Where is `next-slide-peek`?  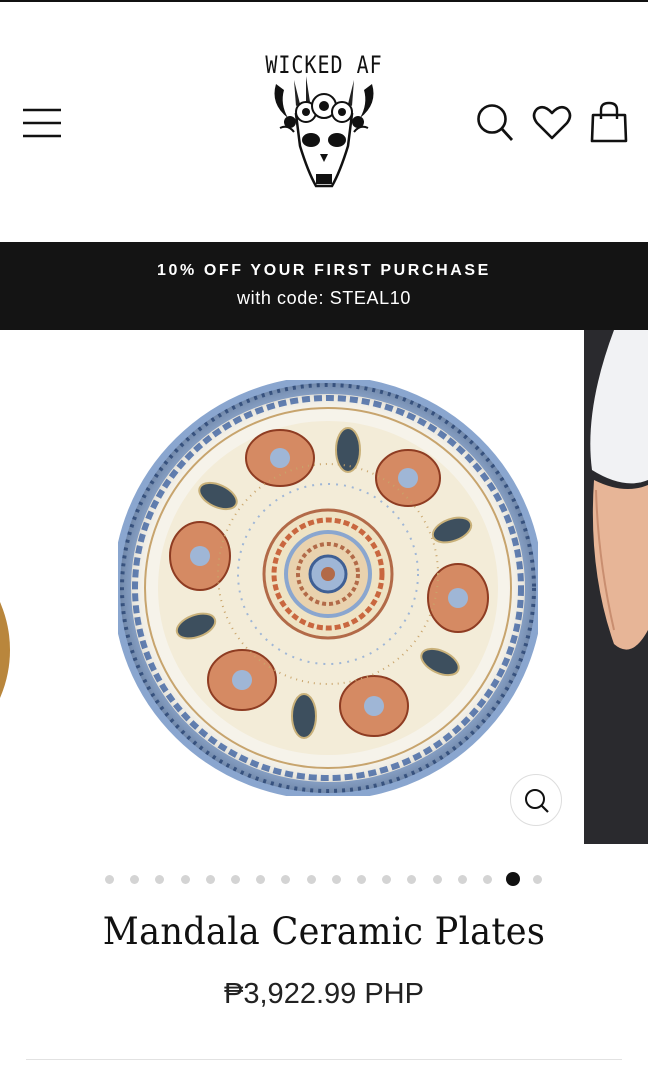
next-slide-peek is located at coordinates (616, 587).